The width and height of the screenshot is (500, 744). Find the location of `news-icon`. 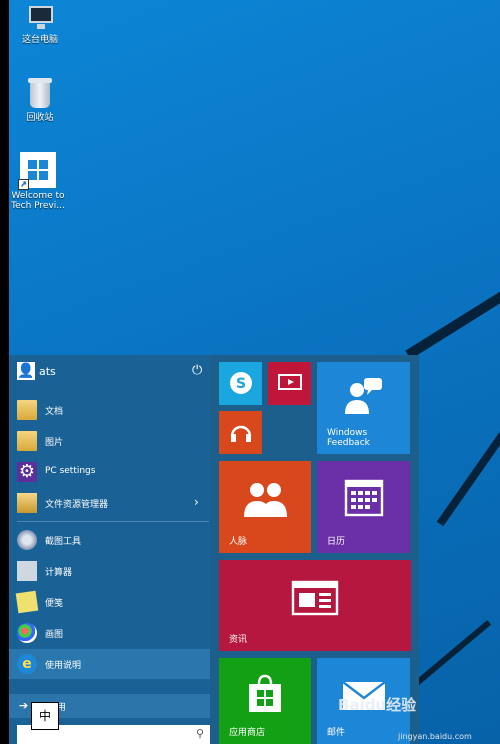

news-icon is located at coordinates (315, 599).